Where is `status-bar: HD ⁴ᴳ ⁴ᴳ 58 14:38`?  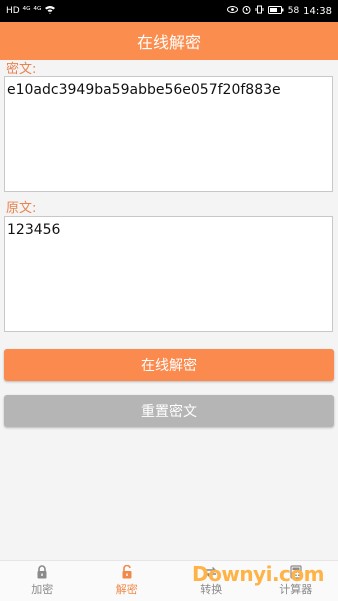 status-bar: HD ⁴ᴳ ⁴ᴳ 58 14:38 is located at coordinates (169, 11).